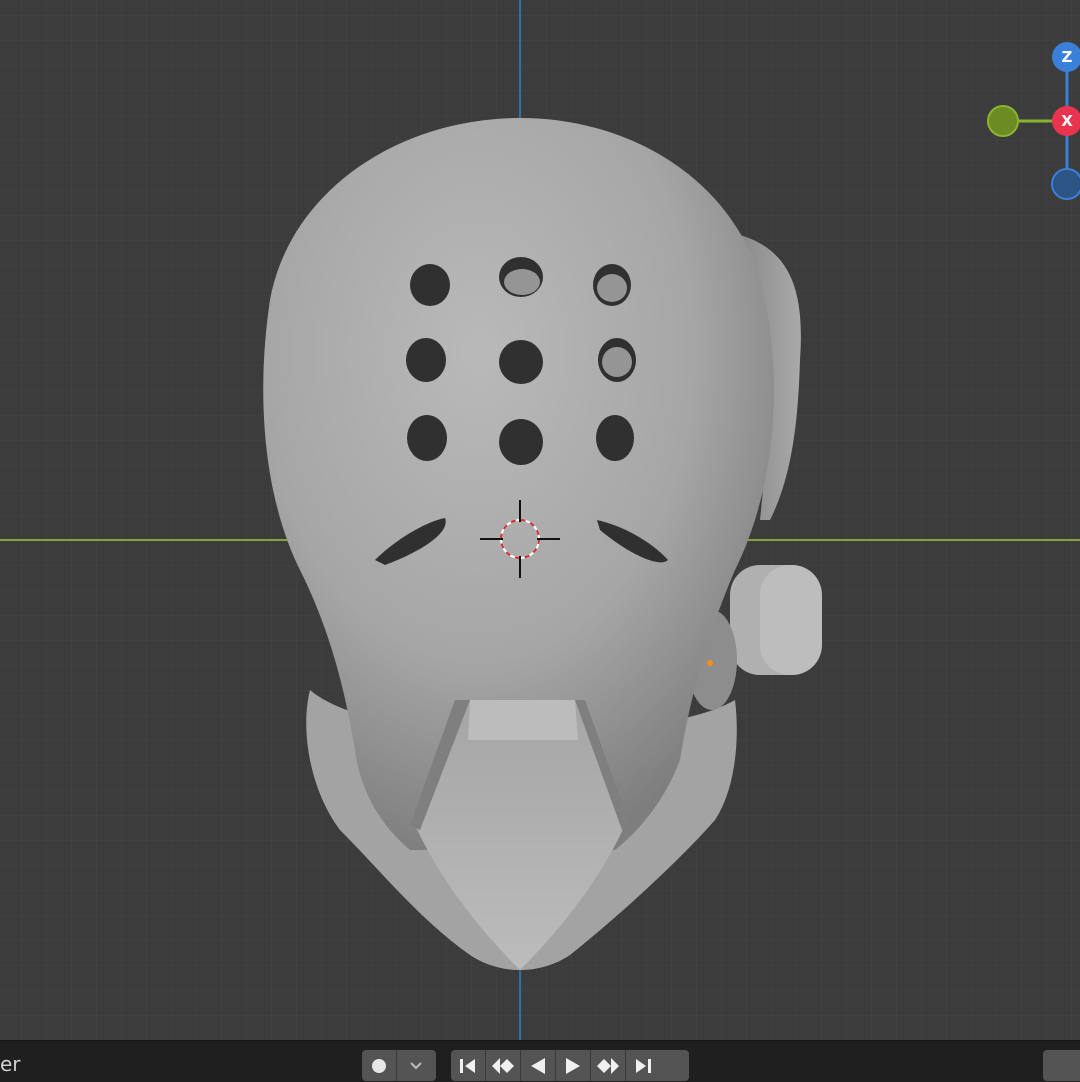 This screenshot has width=1080, height=1082. I want to click on playback-controls, so click(570, 1065).